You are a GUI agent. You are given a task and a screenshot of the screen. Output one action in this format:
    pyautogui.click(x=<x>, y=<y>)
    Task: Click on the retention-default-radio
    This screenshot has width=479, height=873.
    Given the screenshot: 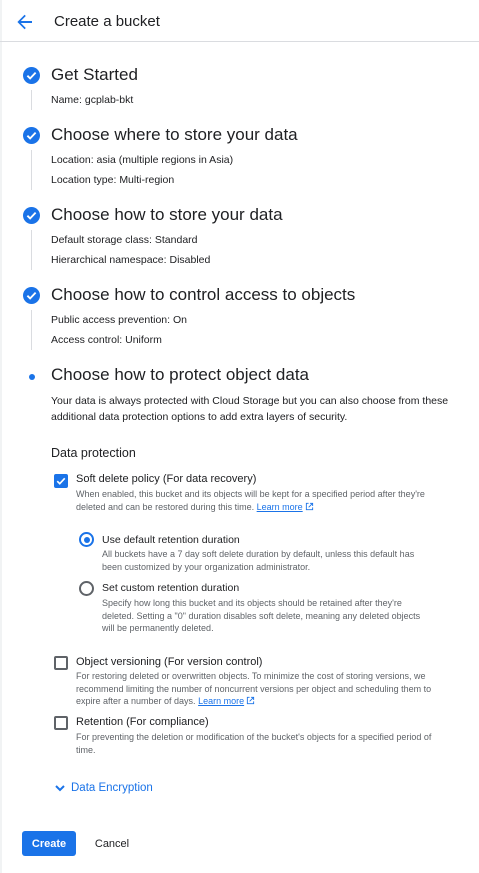 What is the action you would take?
    pyautogui.click(x=86, y=539)
    